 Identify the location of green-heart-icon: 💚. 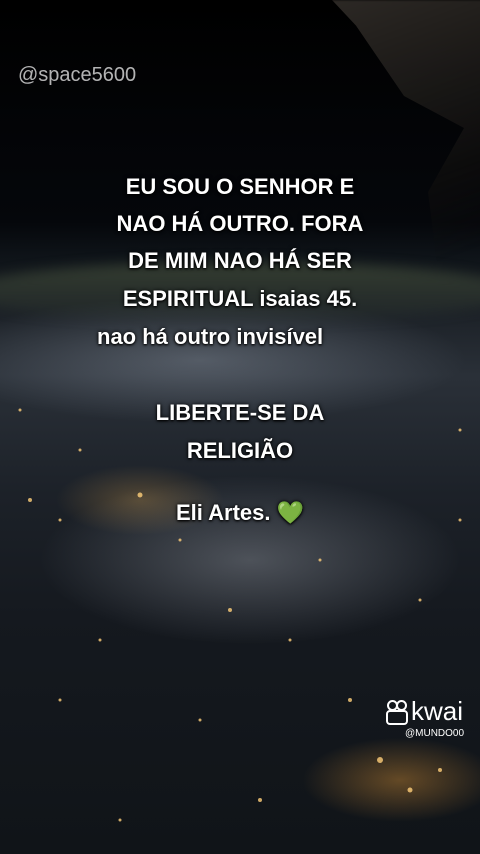
(290, 512).